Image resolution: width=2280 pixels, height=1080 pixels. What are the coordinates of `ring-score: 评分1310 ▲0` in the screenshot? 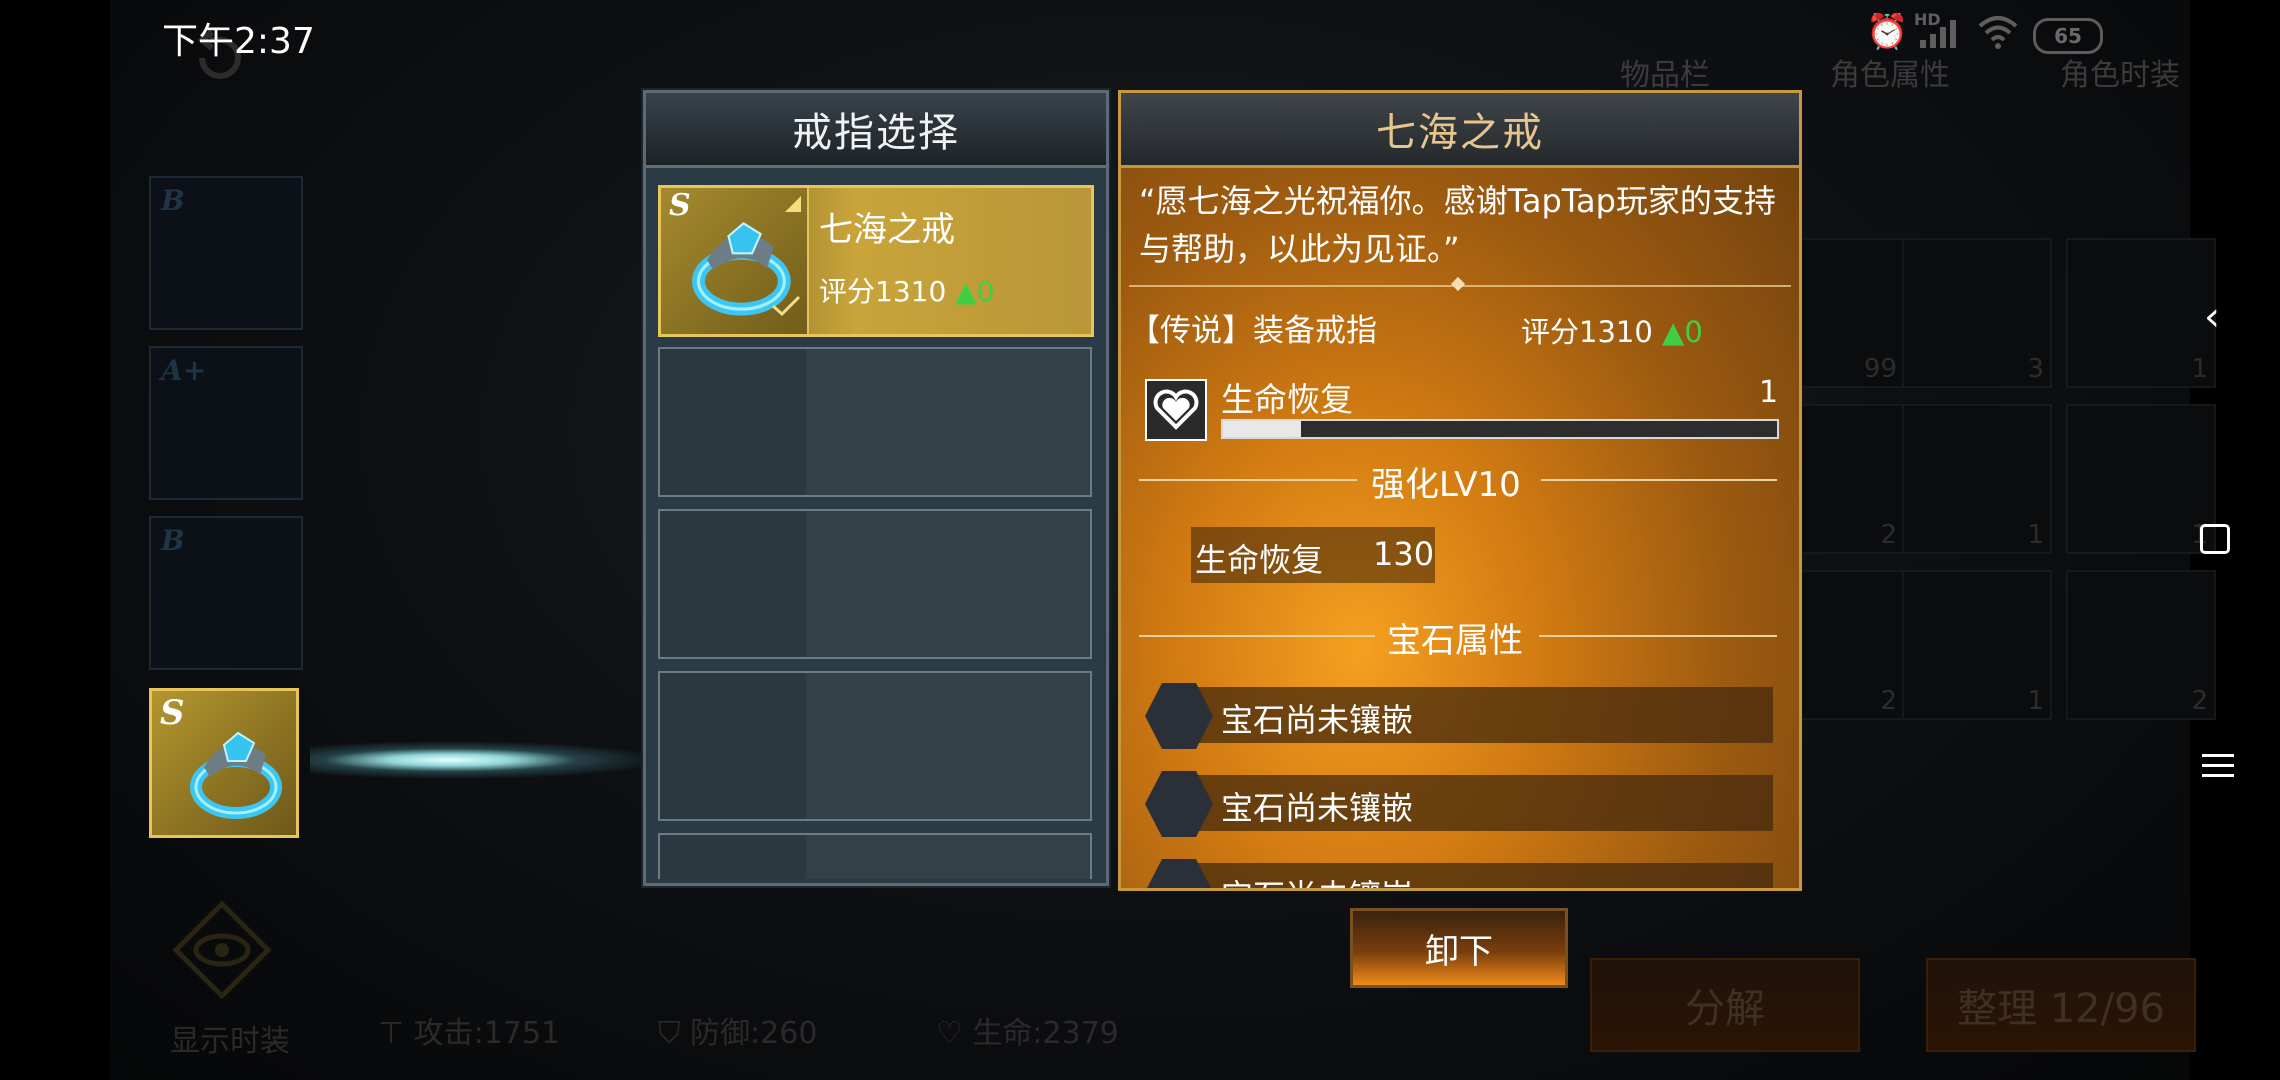 It's located at (907, 291).